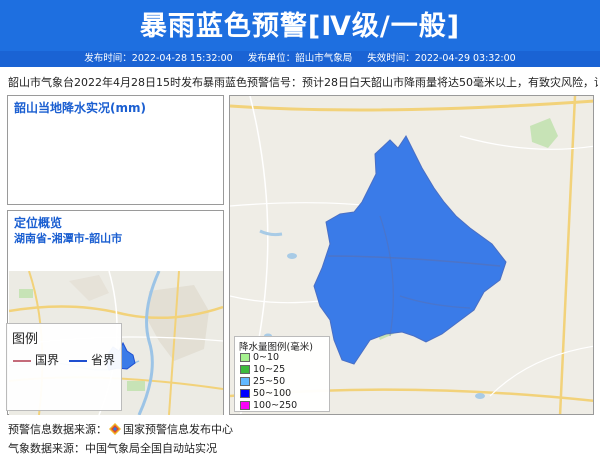  I want to click on location-panel-title: 定位概览, so click(38, 223).